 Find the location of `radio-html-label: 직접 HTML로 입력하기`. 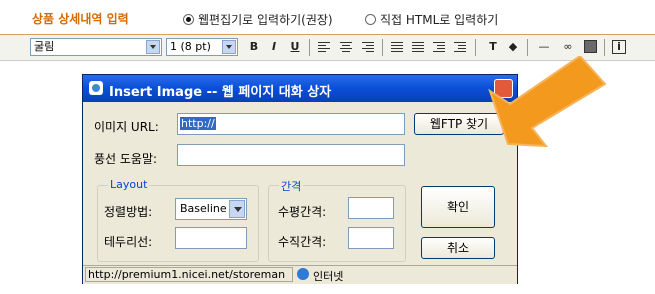

radio-html-label: 직접 HTML로 입력하기 is located at coordinates (439, 20).